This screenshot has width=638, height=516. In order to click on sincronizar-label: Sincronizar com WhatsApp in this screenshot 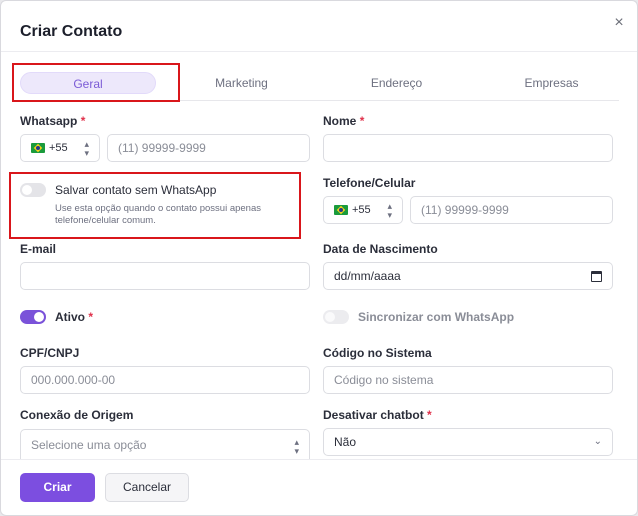, I will do `click(436, 317)`.